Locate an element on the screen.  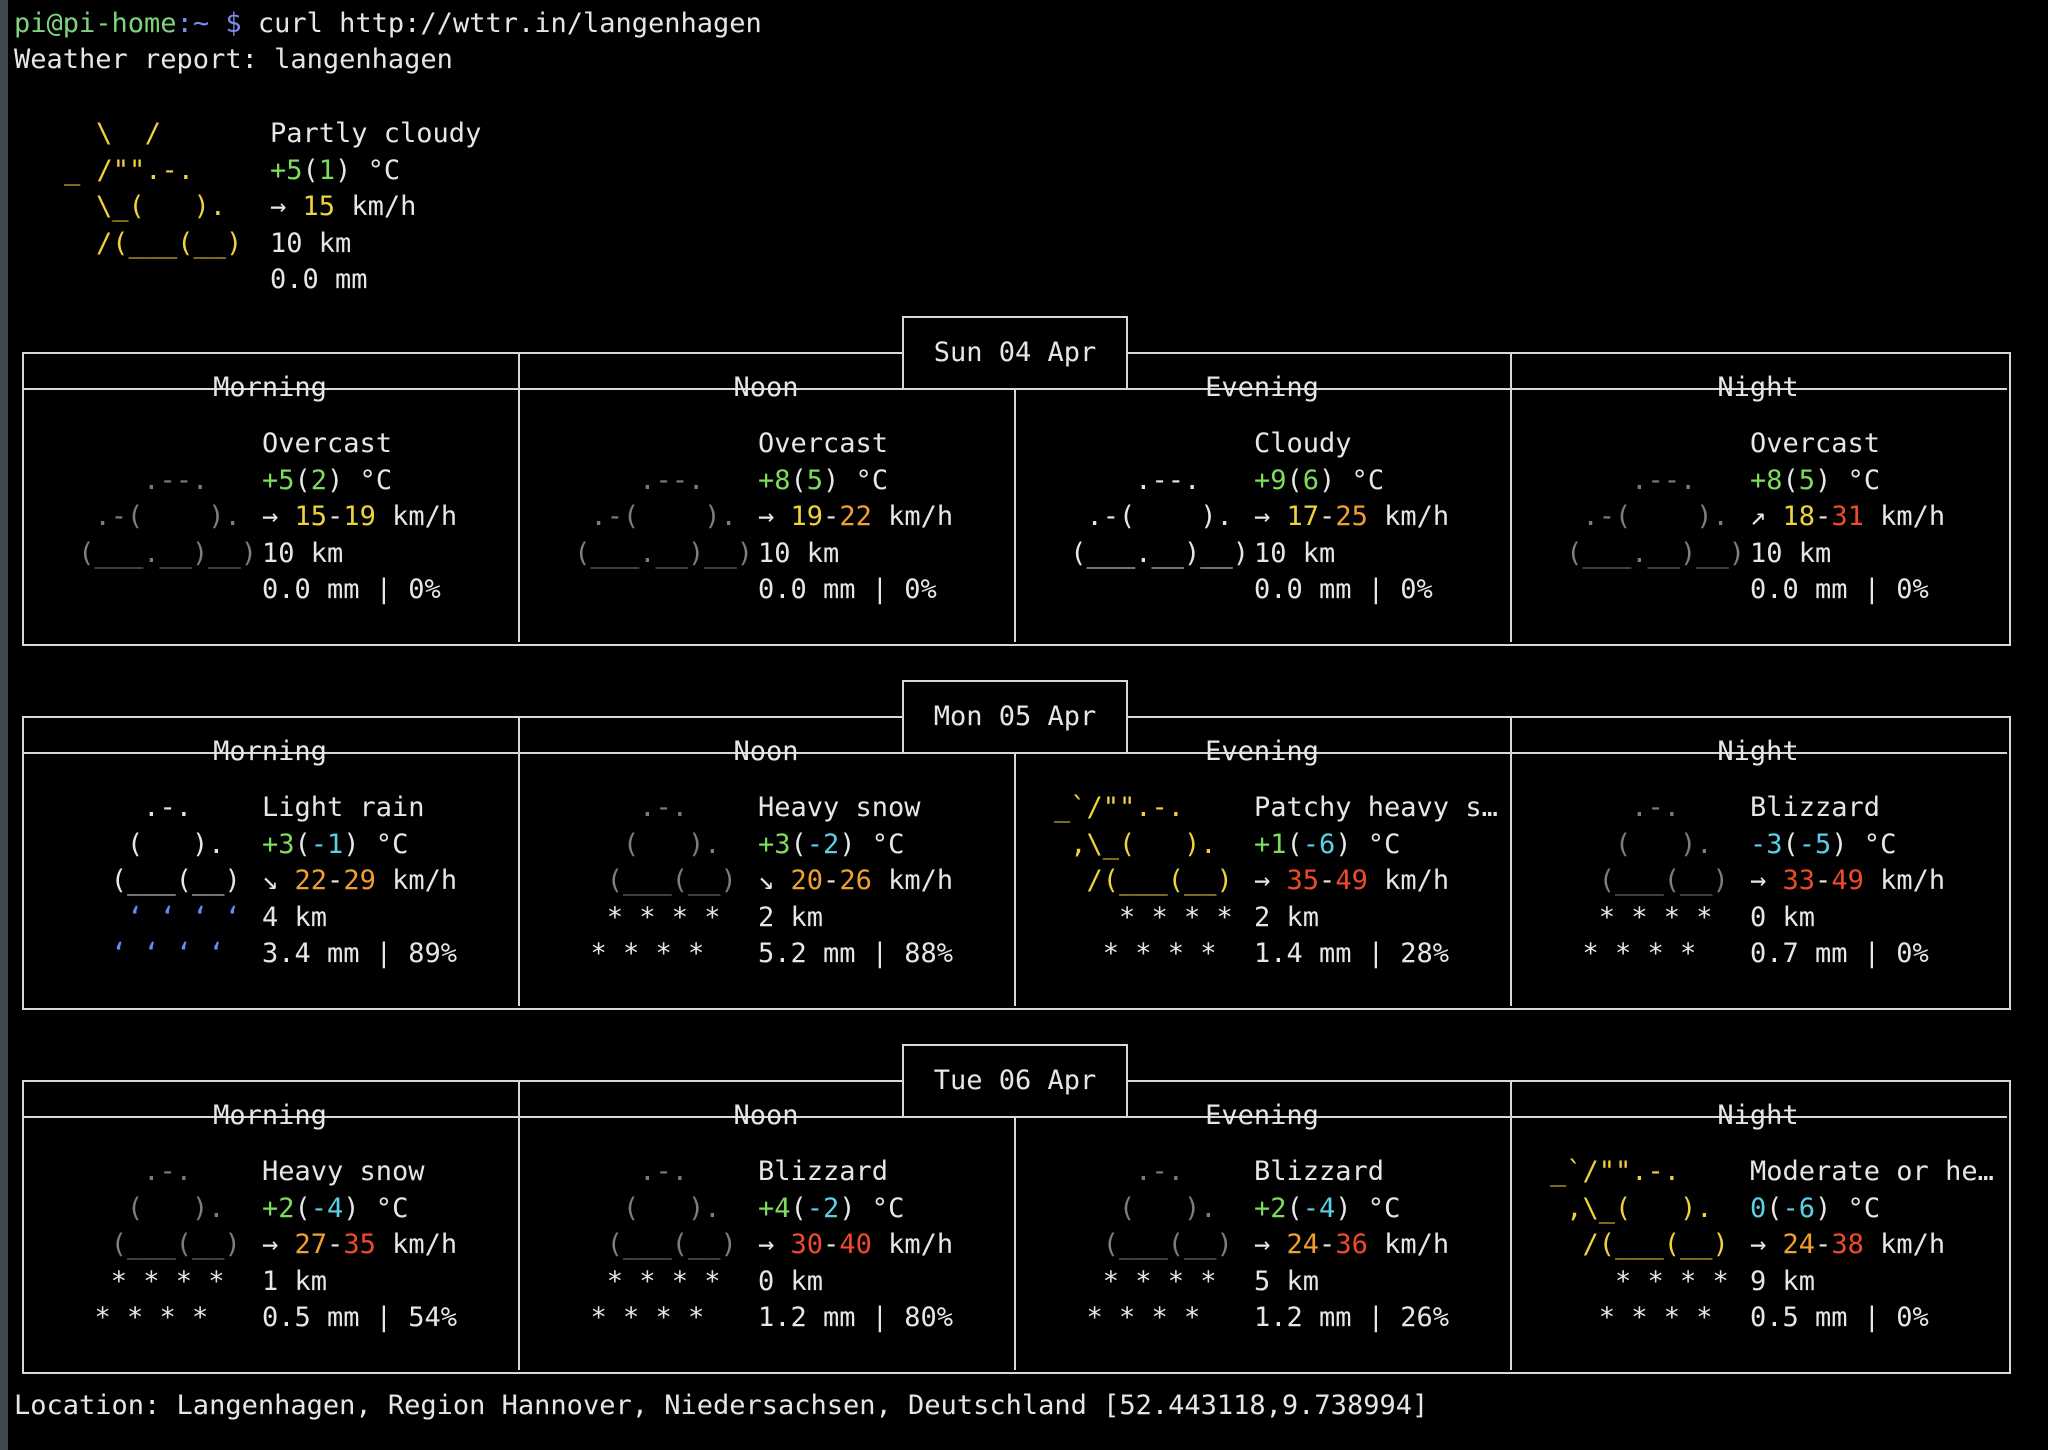
precipitation: 1.2 mm | 80% is located at coordinates (856, 1317).